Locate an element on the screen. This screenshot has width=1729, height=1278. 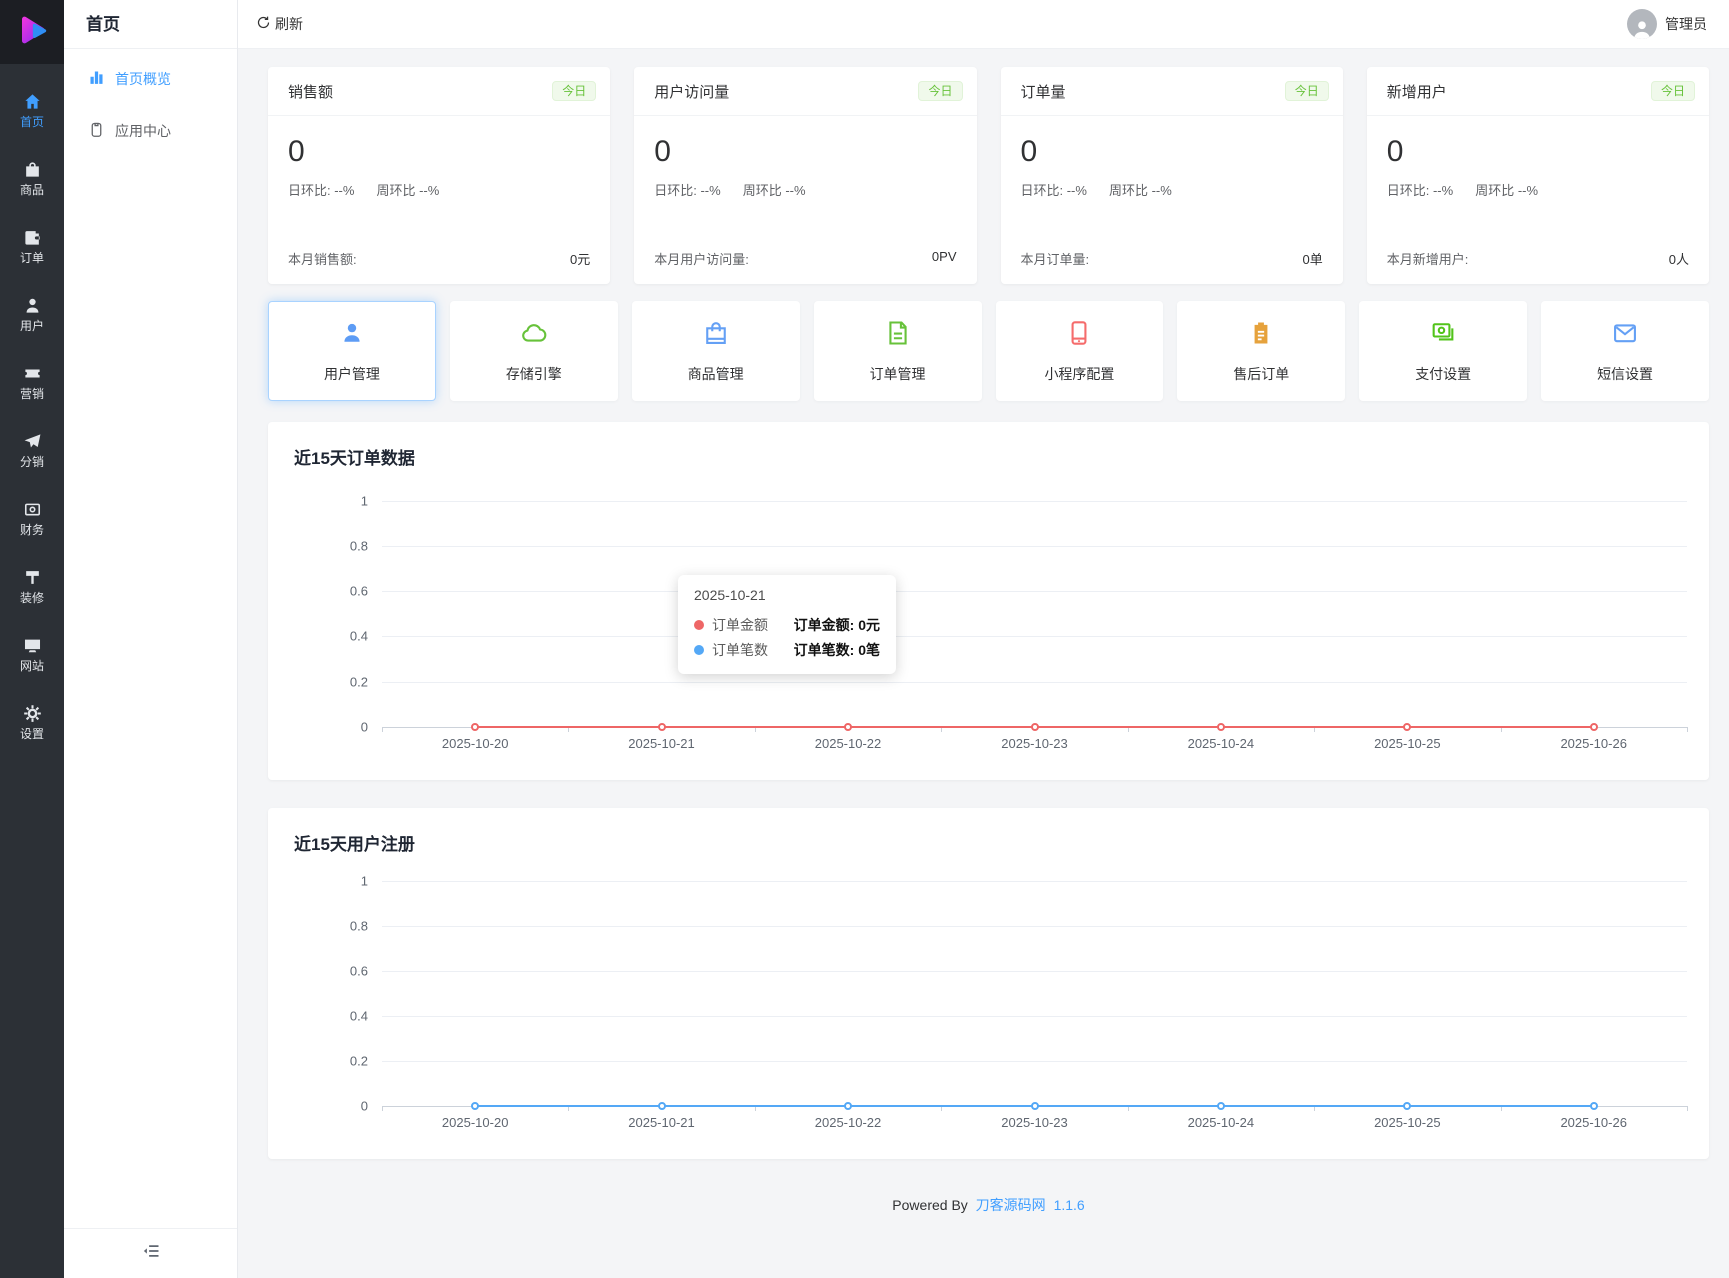
submenu-sidebar: 首页 首页概览 应用中心 is located at coordinates (151, 639).